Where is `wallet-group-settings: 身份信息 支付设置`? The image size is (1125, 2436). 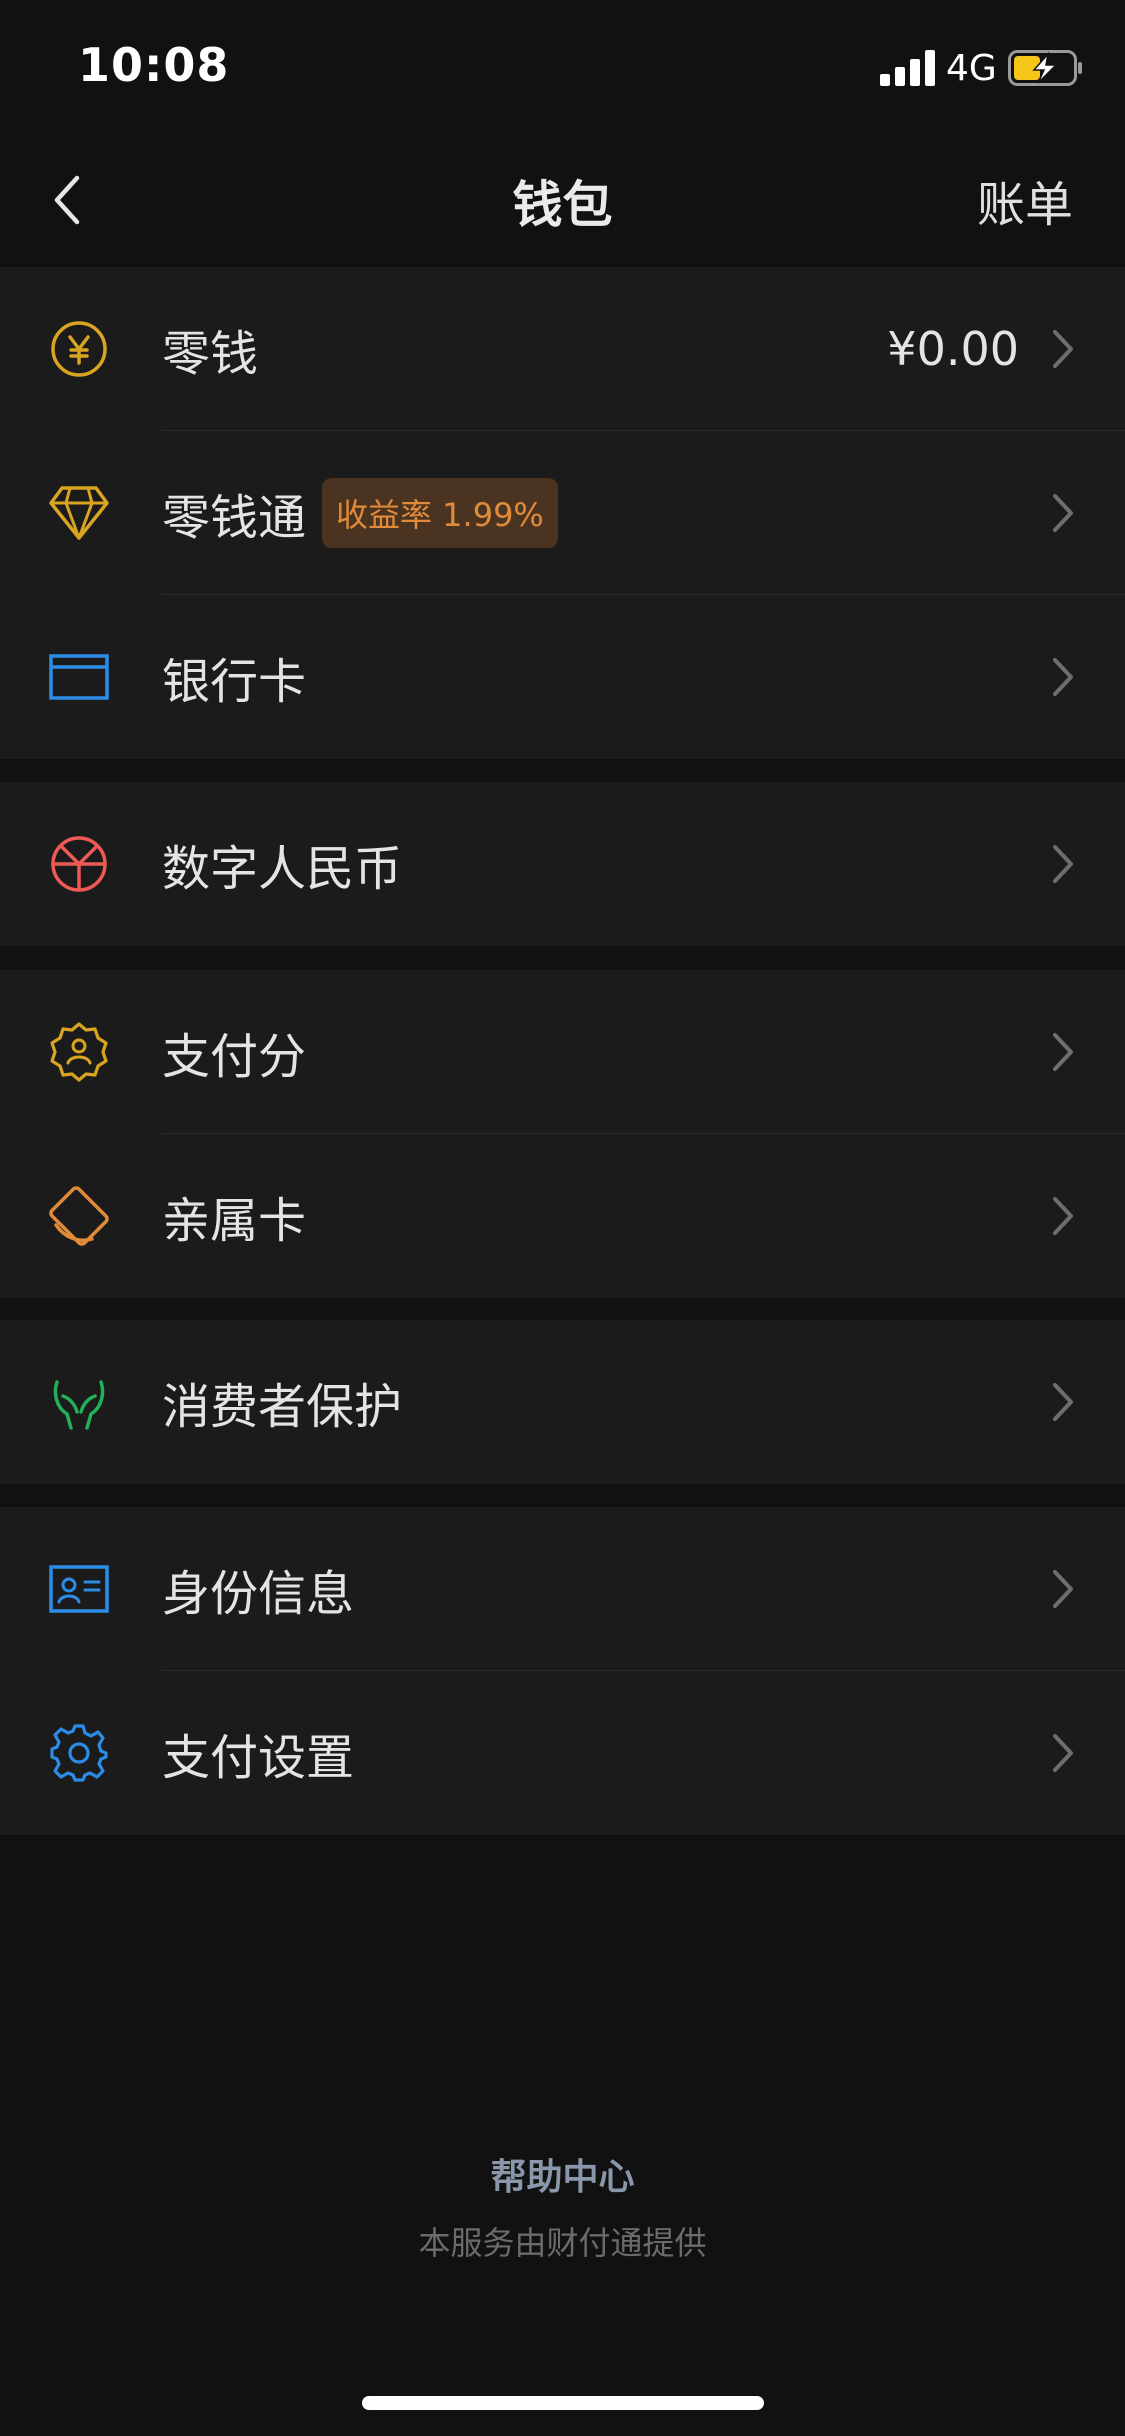 wallet-group-settings: 身份信息 支付设置 is located at coordinates (562, 1671).